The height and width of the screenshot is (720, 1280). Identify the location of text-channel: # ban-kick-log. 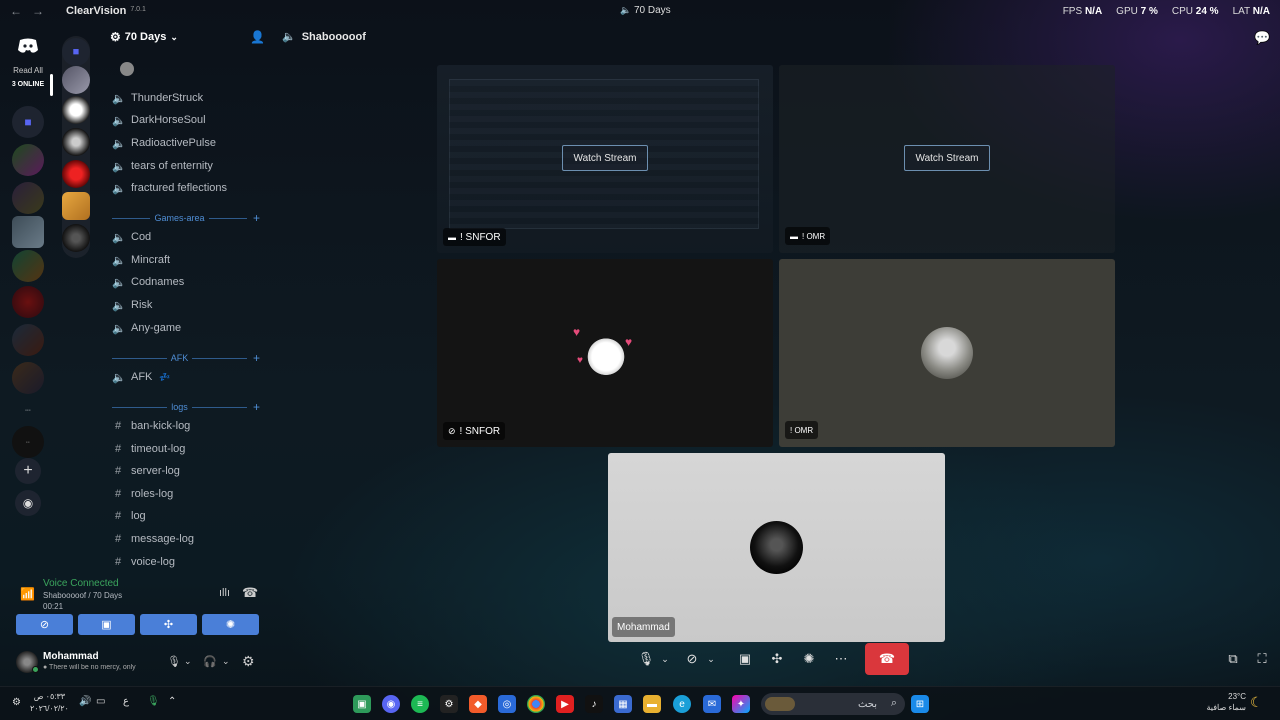
(151, 426).